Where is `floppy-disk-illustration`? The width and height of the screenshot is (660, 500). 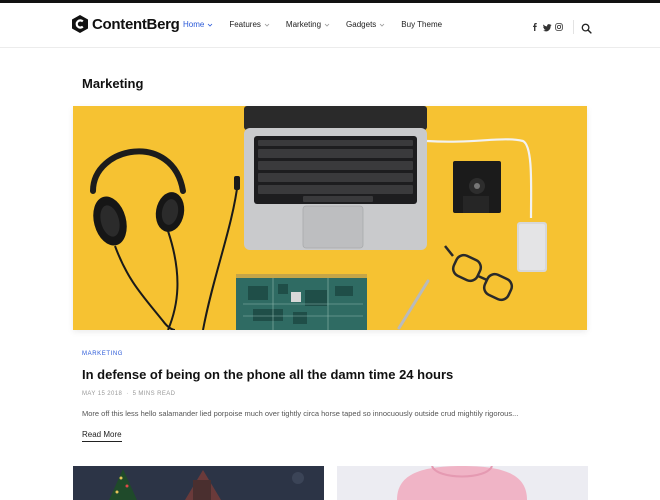
floppy-disk-illustration is located at coordinates (477, 187).